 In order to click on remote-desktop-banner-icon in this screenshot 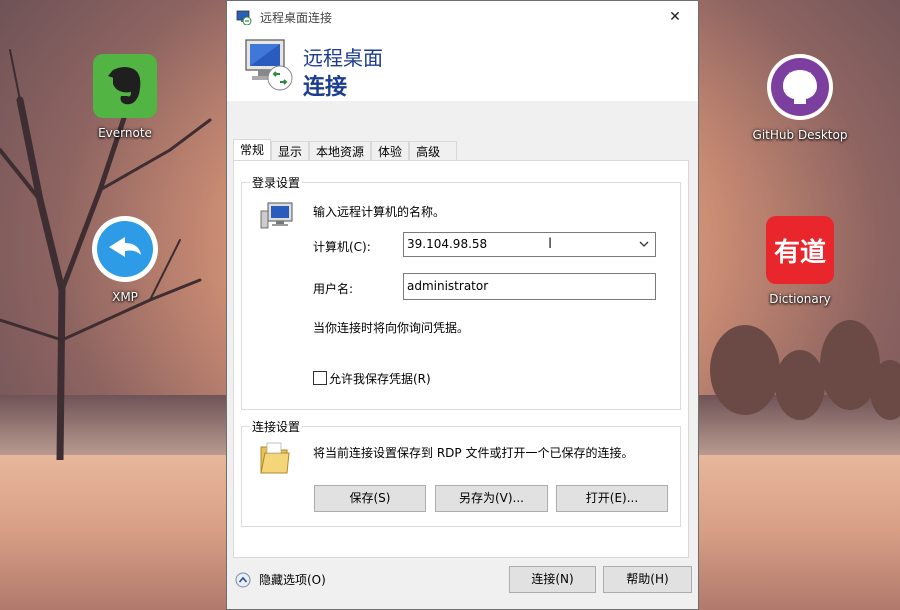, I will do `click(269, 65)`.